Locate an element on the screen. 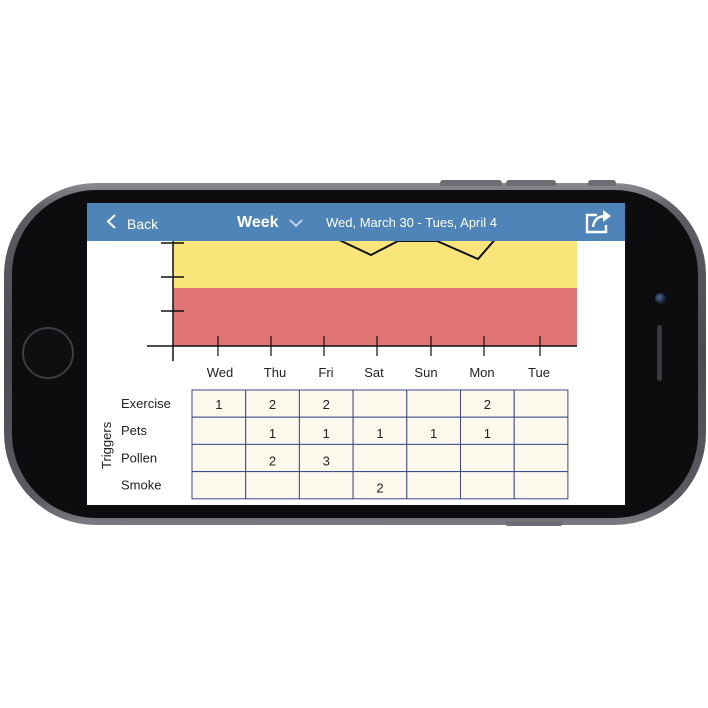  back-chevron-icon is located at coordinates (111, 221).